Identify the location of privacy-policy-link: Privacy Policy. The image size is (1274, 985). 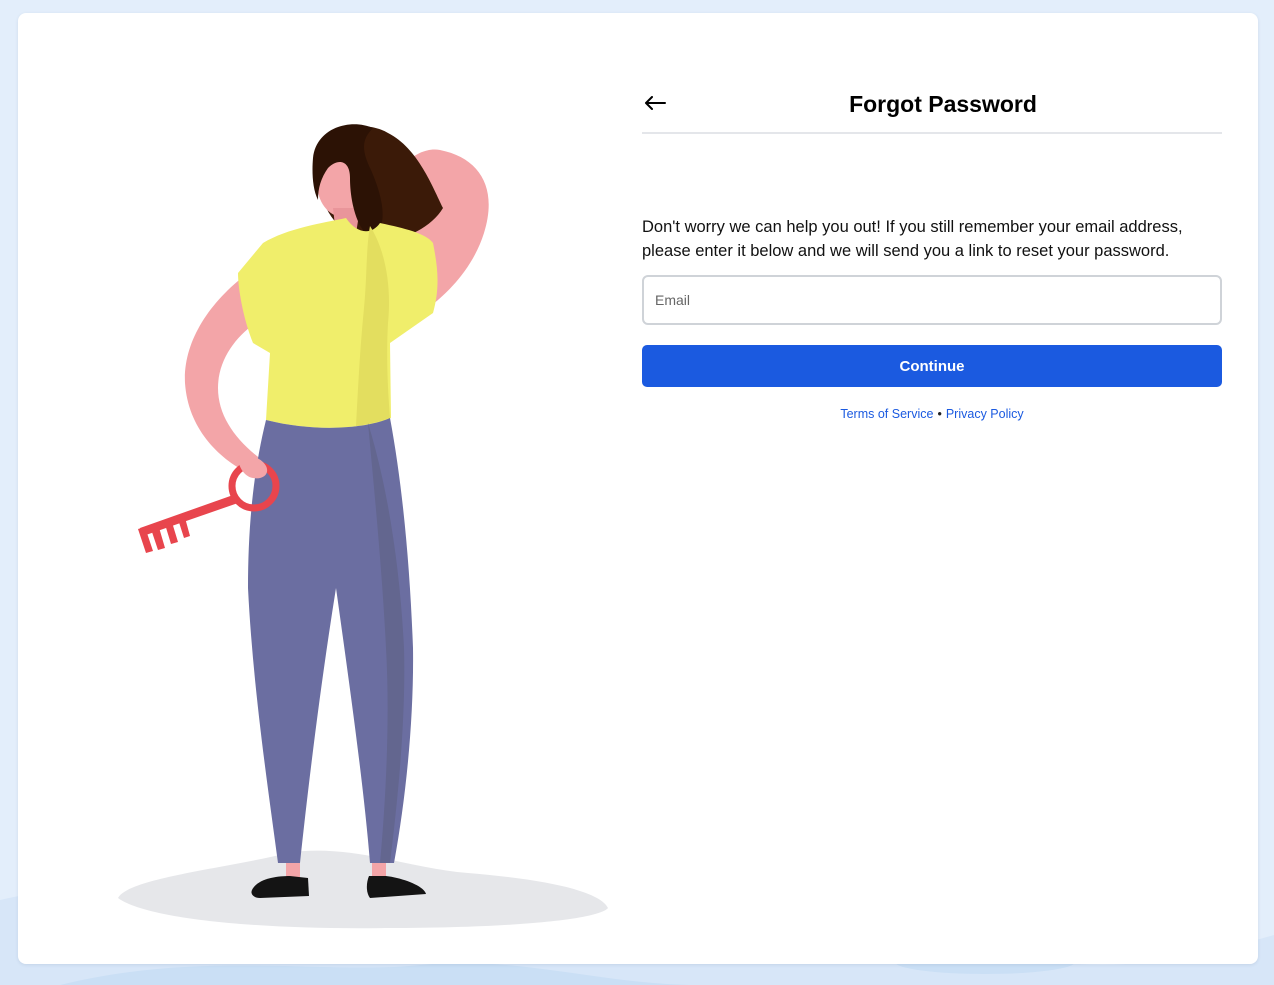
(985, 414).